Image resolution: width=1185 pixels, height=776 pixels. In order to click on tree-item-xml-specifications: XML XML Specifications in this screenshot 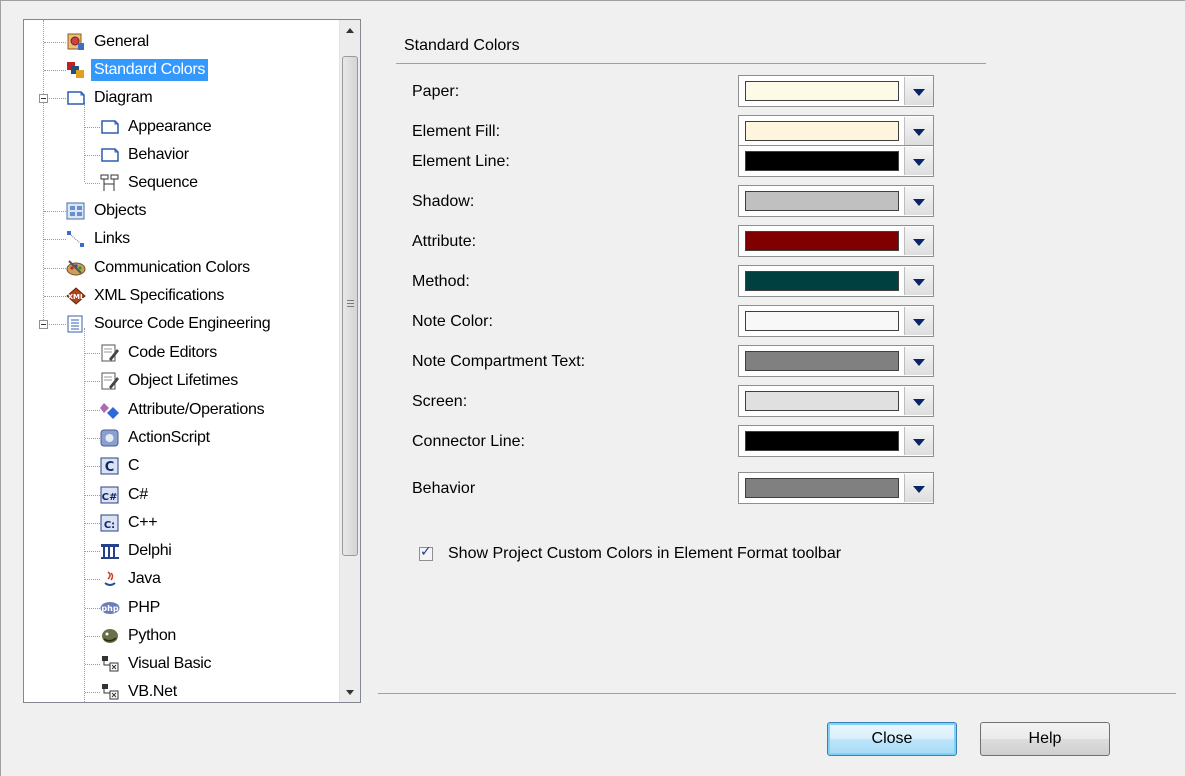, I will do `click(202, 296)`.